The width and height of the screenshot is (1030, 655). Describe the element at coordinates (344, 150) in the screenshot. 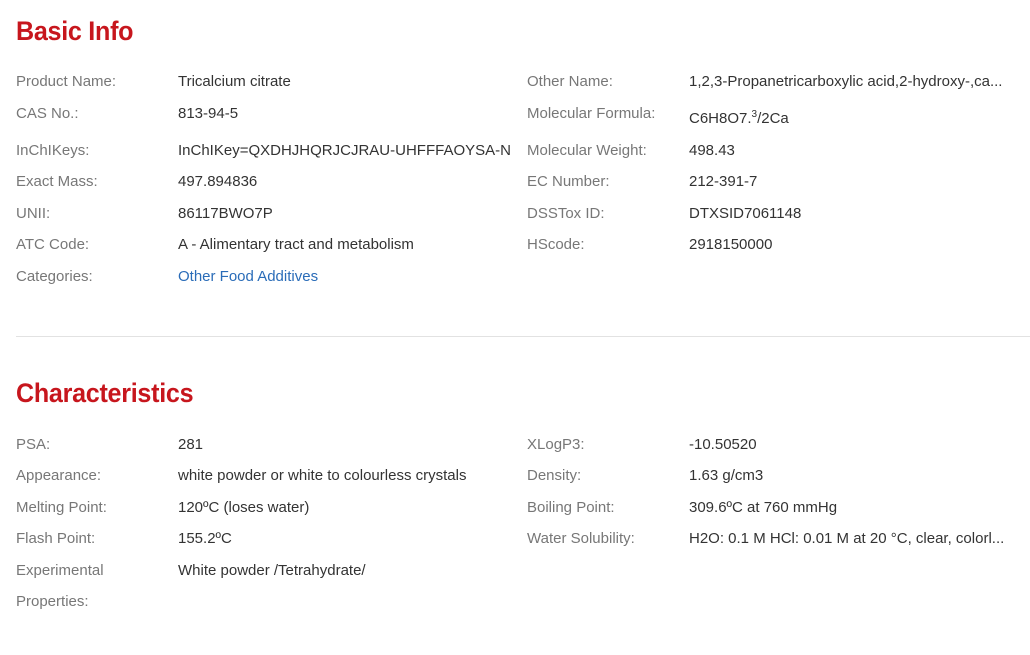

I see `inchikeys-value: InChIKey=QXDHJHQRJCJRAU-UHFFFAOYSA-N` at that location.